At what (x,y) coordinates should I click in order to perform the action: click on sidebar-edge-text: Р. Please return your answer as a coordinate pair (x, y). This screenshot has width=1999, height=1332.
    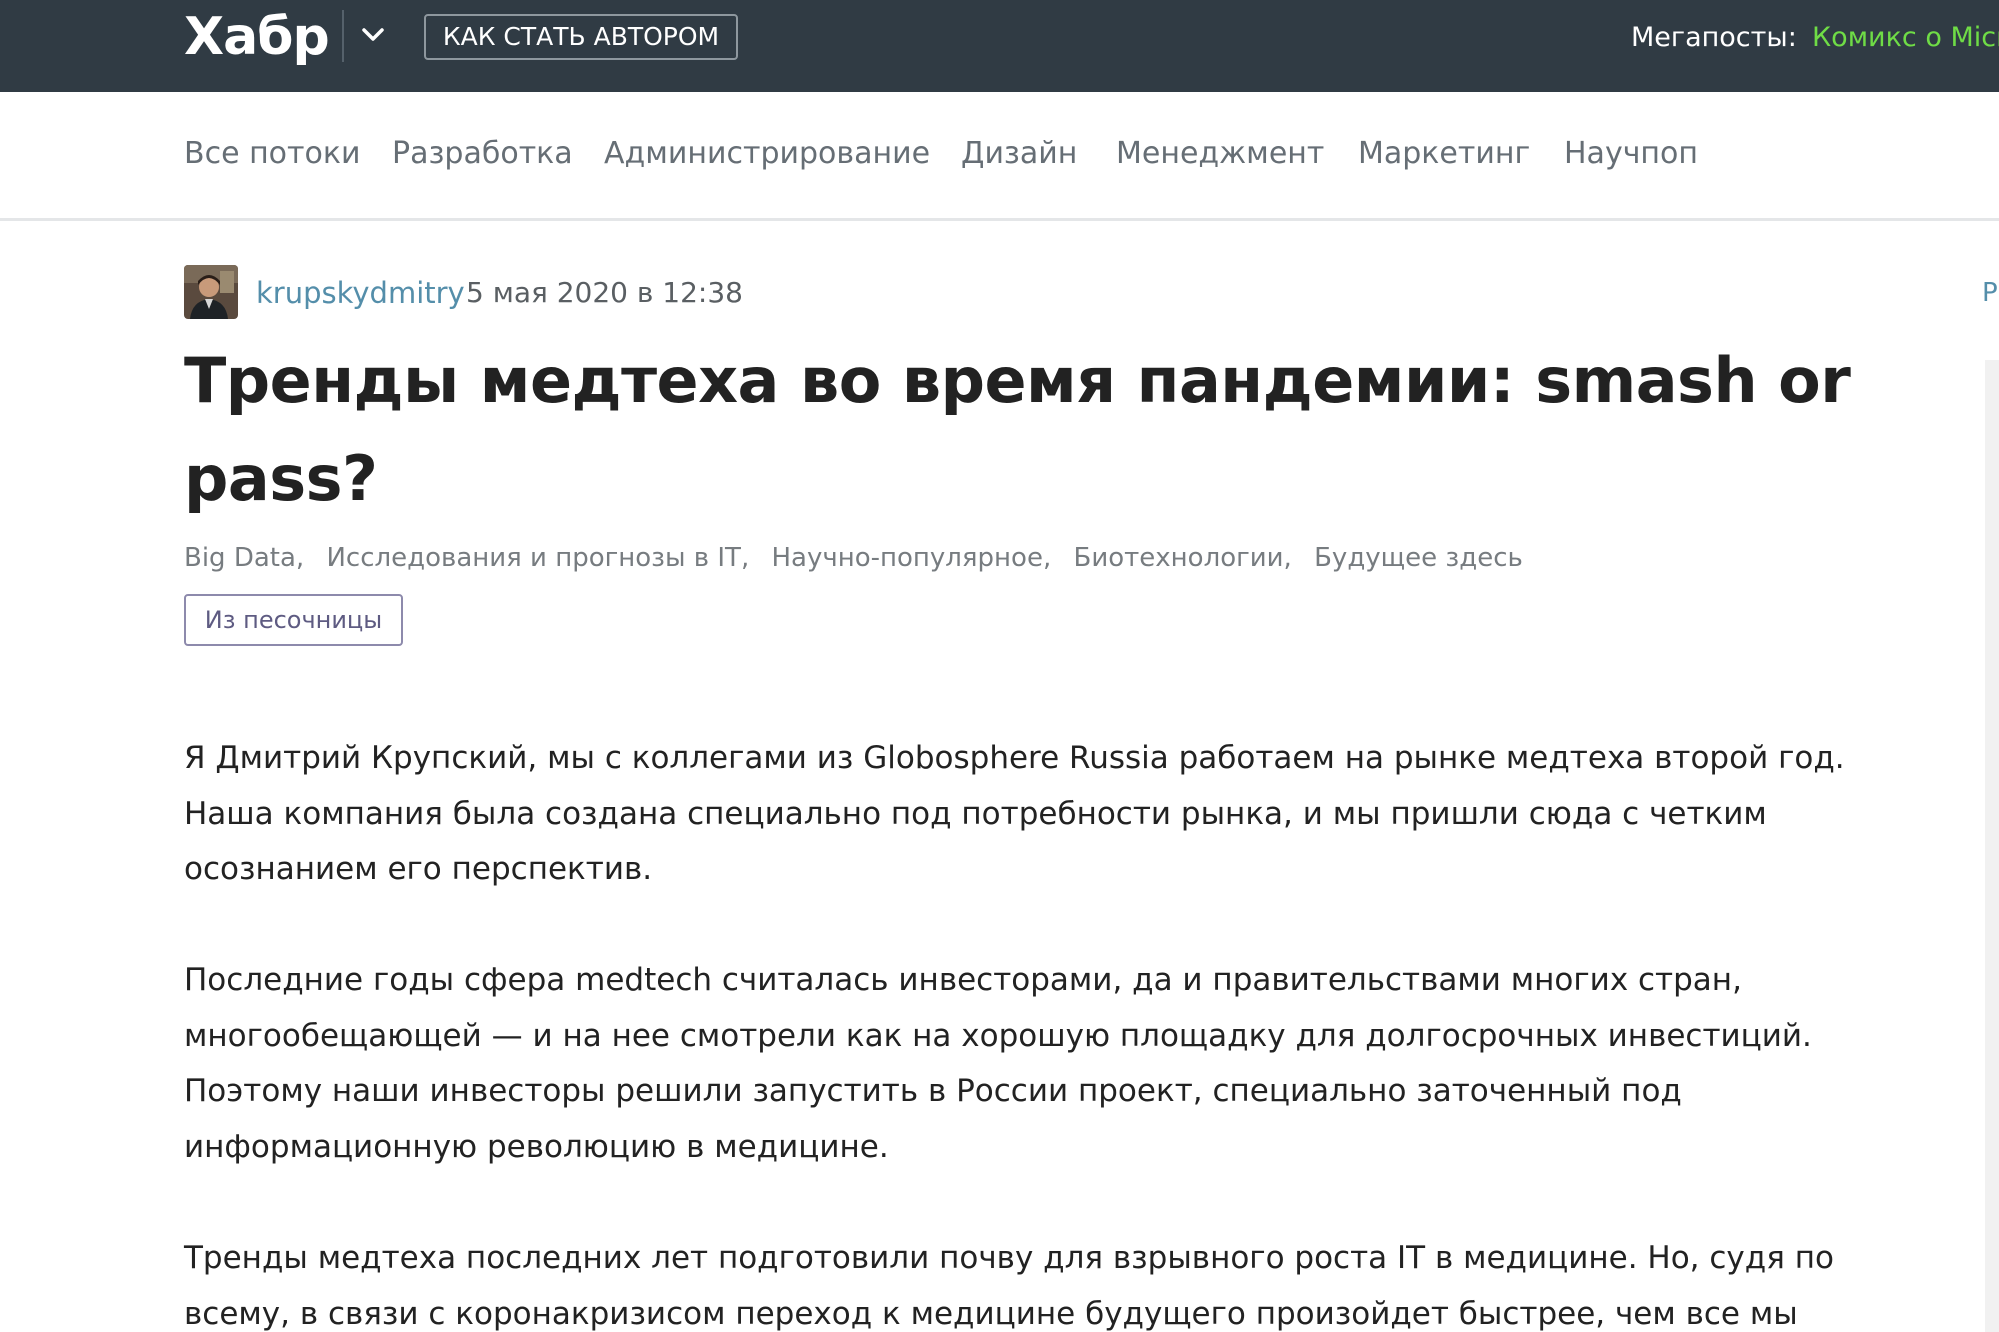
    Looking at the image, I should click on (1990, 293).